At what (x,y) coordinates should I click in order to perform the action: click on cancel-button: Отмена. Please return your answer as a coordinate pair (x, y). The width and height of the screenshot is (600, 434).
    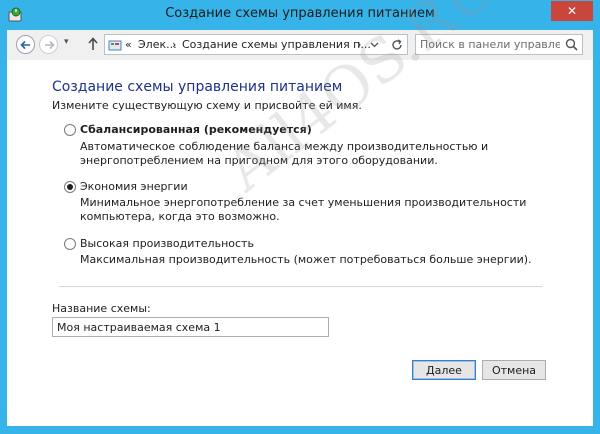
    Looking at the image, I should click on (514, 370).